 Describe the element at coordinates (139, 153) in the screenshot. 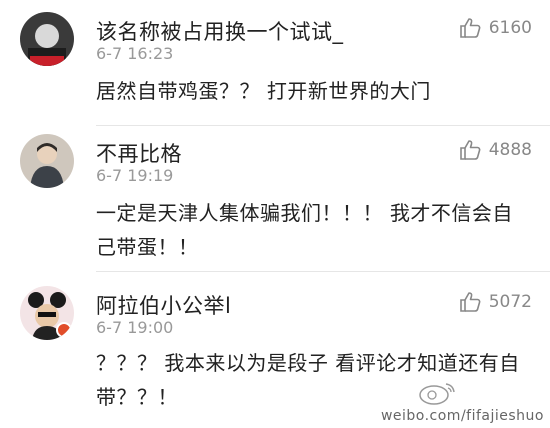

I see `username: 不再比格` at that location.